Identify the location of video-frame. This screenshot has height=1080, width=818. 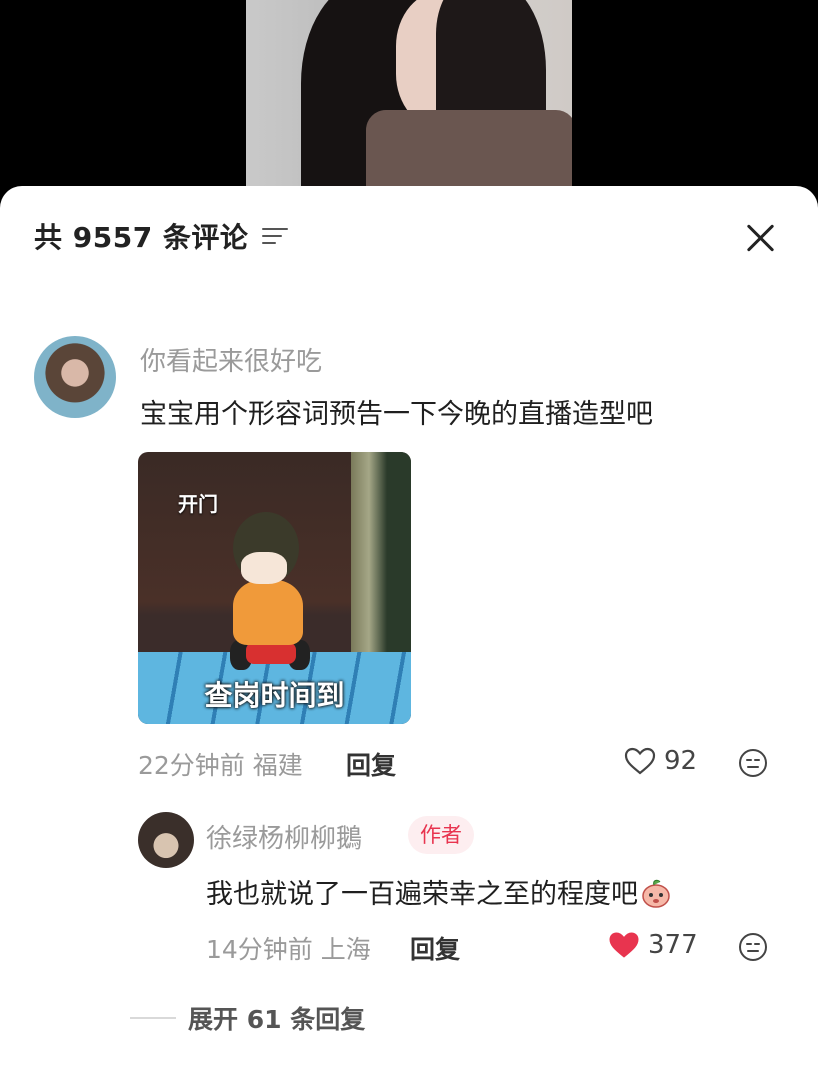
(409, 100).